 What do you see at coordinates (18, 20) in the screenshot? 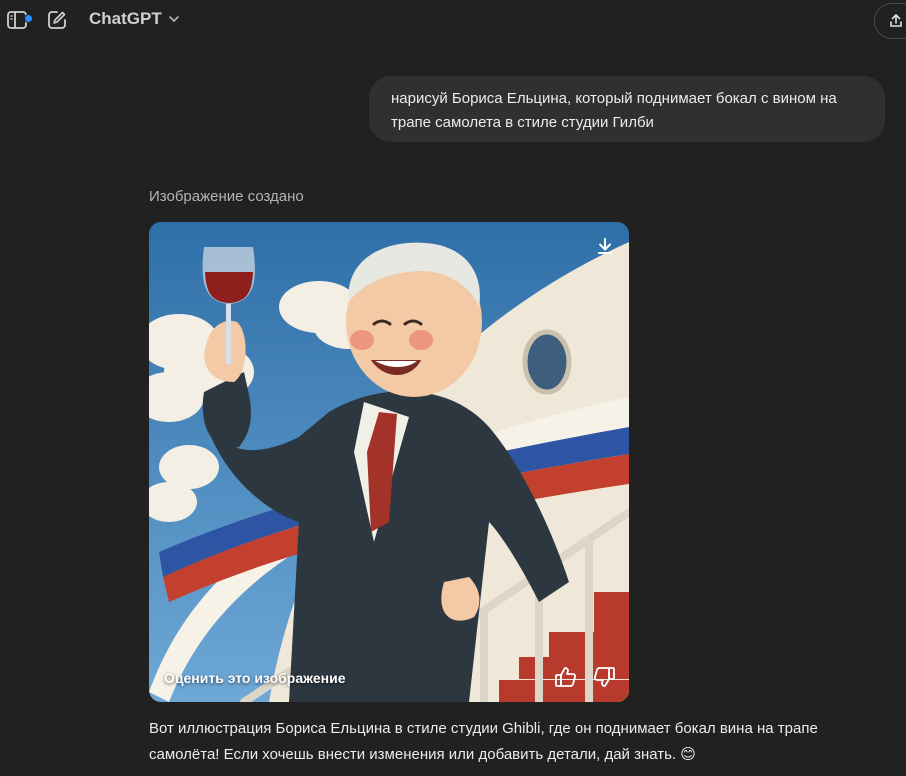
I see `sidebar-toggle-button` at bounding box center [18, 20].